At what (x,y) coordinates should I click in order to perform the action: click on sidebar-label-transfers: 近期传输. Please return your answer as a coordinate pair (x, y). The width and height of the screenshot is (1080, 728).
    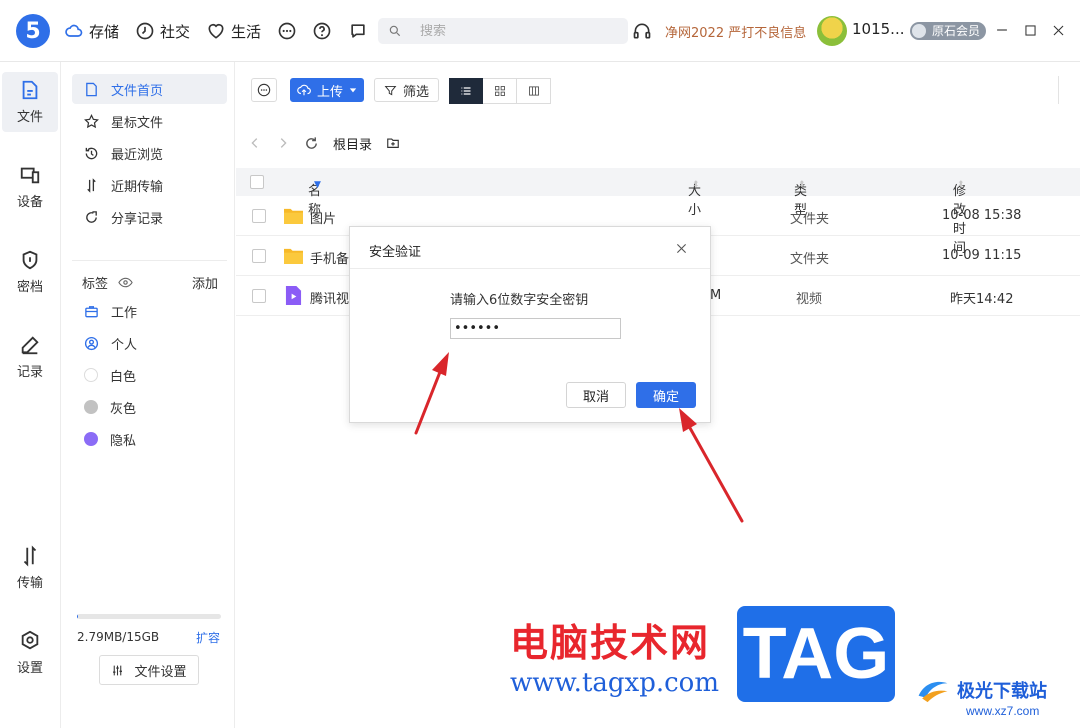
    Looking at the image, I should click on (137, 187).